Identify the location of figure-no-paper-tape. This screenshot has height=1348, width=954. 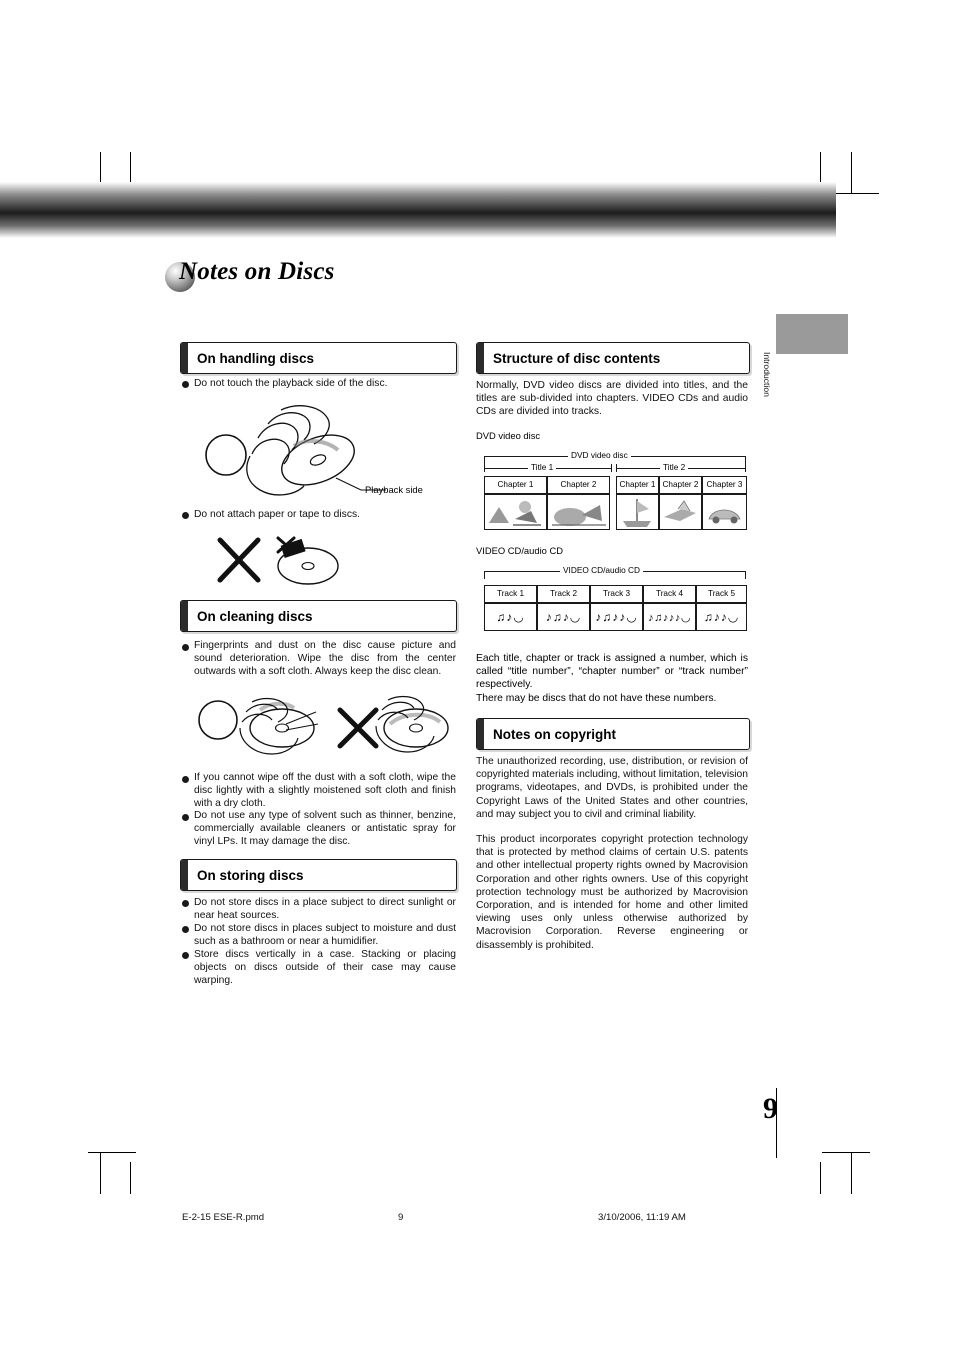
(278, 560).